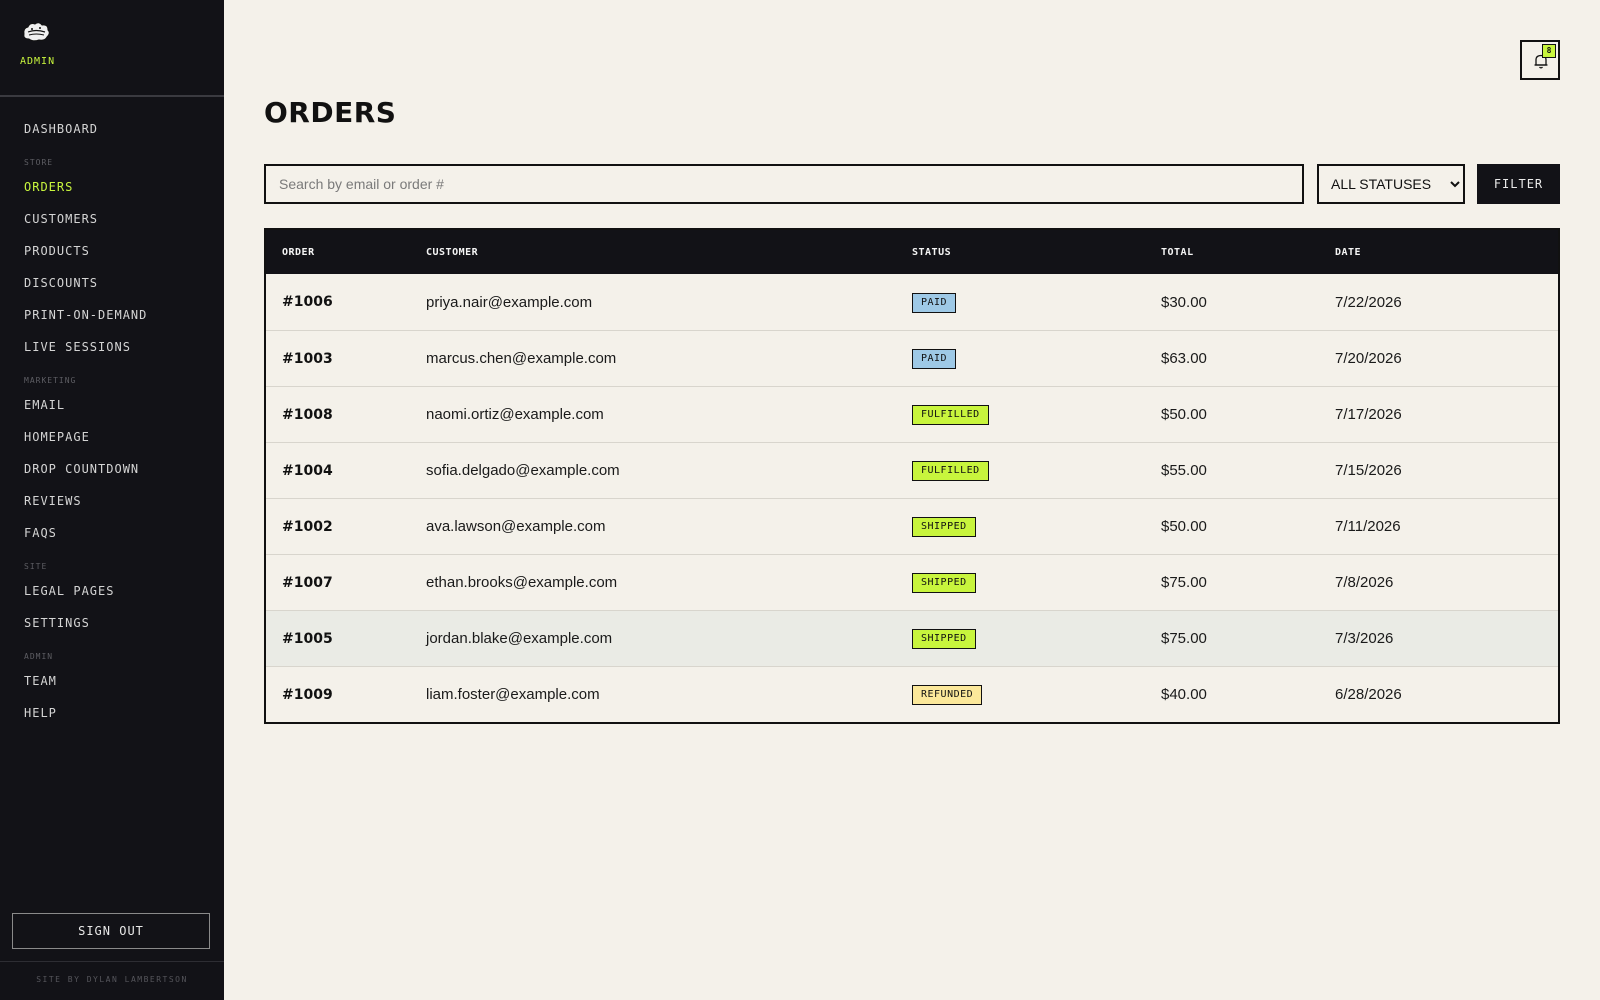 This screenshot has height=1000, width=1600. What do you see at coordinates (112, 972) in the screenshot?
I see `sidebar-footer-credit: SITE BY DYLAN LAMBERTSON` at bounding box center [112, 972].